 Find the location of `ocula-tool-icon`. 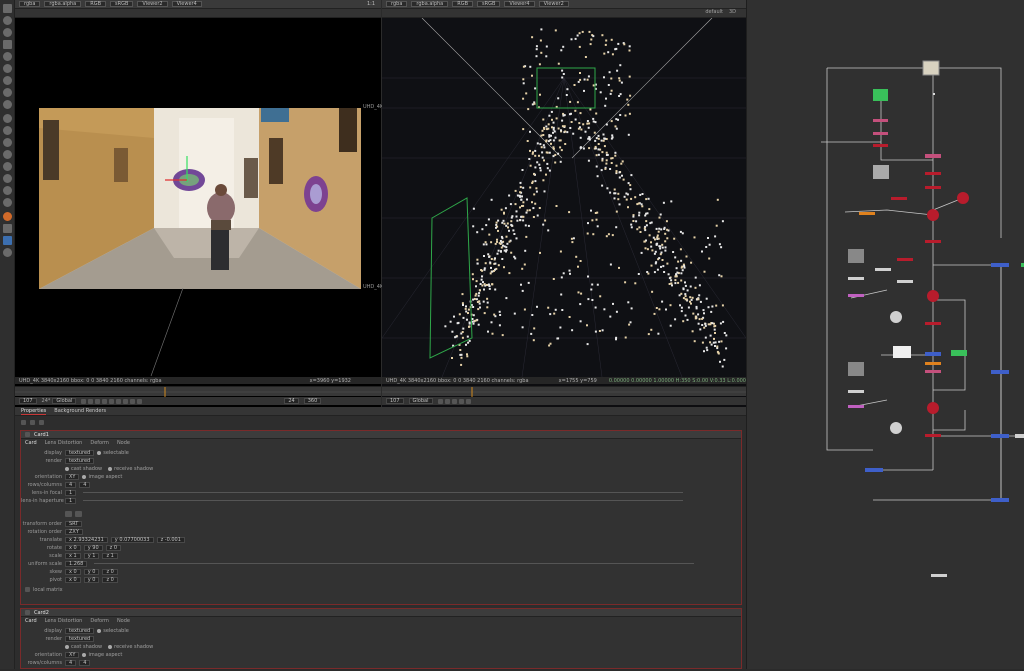

ocula-tool-icon is located at coordinates (7, 216).